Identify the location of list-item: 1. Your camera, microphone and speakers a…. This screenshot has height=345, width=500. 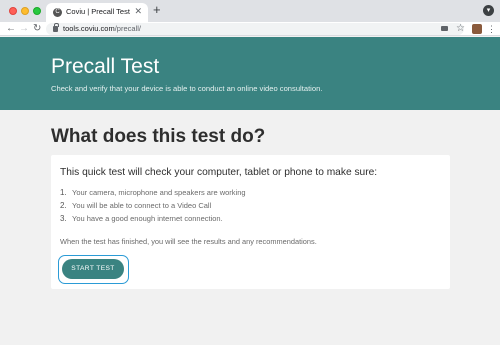
(153, 194).